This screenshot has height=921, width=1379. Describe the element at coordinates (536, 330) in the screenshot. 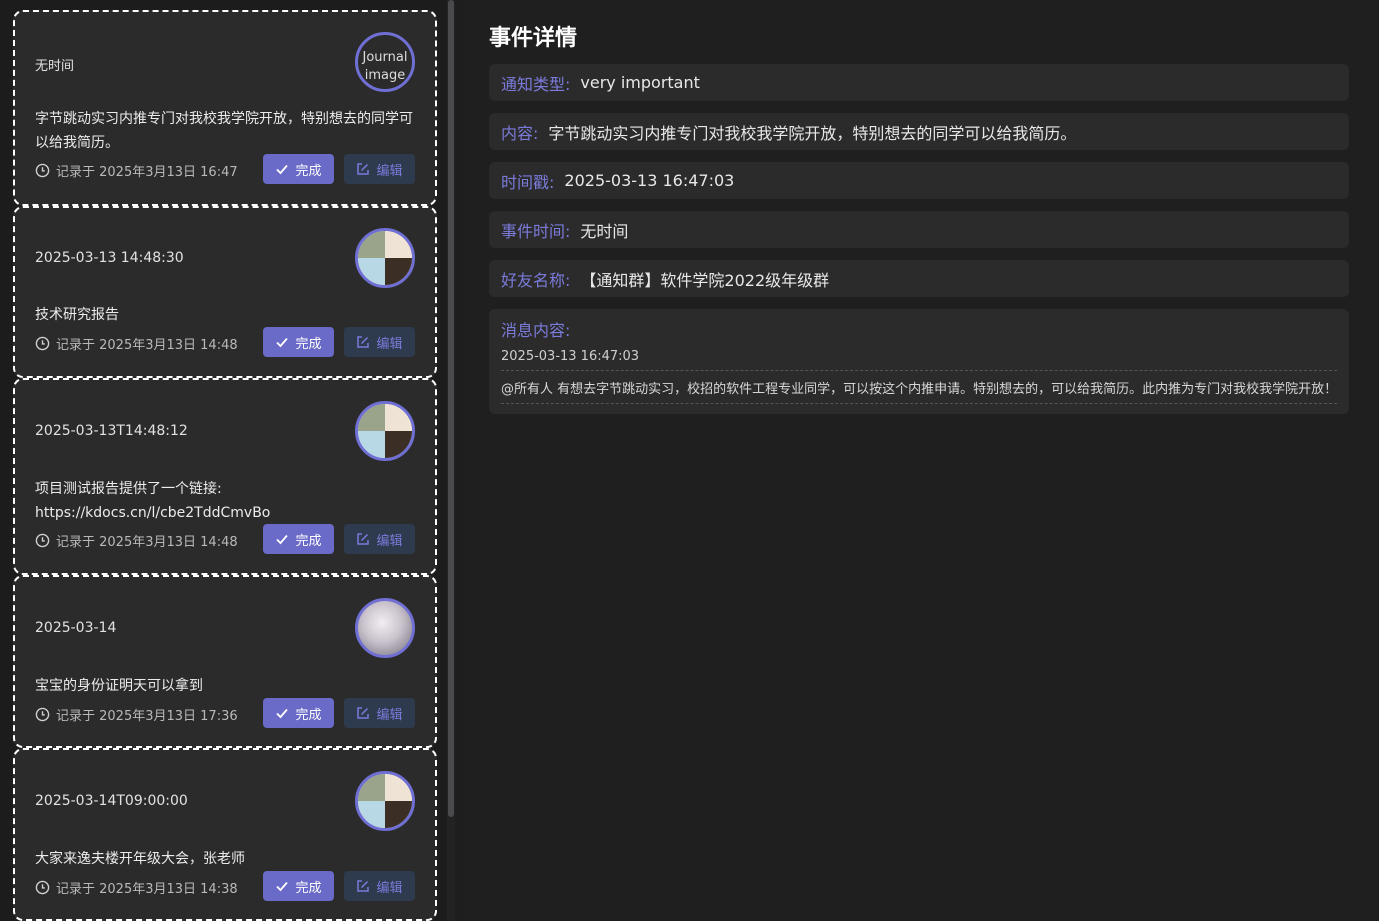

I see `message-label: 消息内容:` at that location.